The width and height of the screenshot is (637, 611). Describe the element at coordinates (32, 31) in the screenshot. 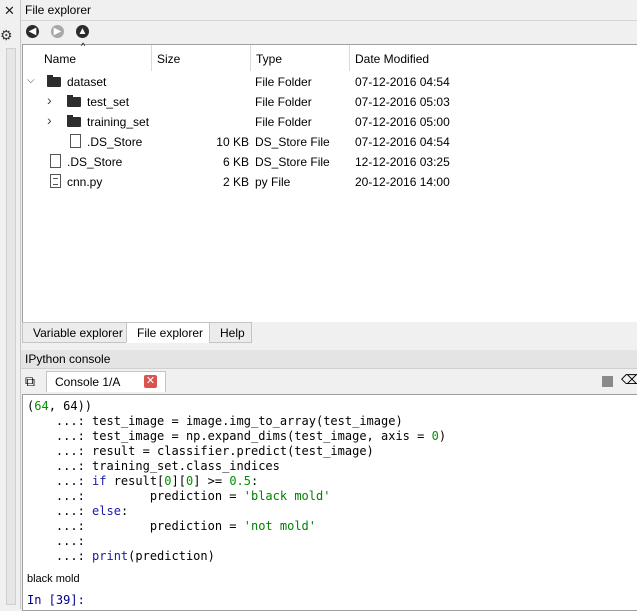

I see `back-icon: ◀` at that location.